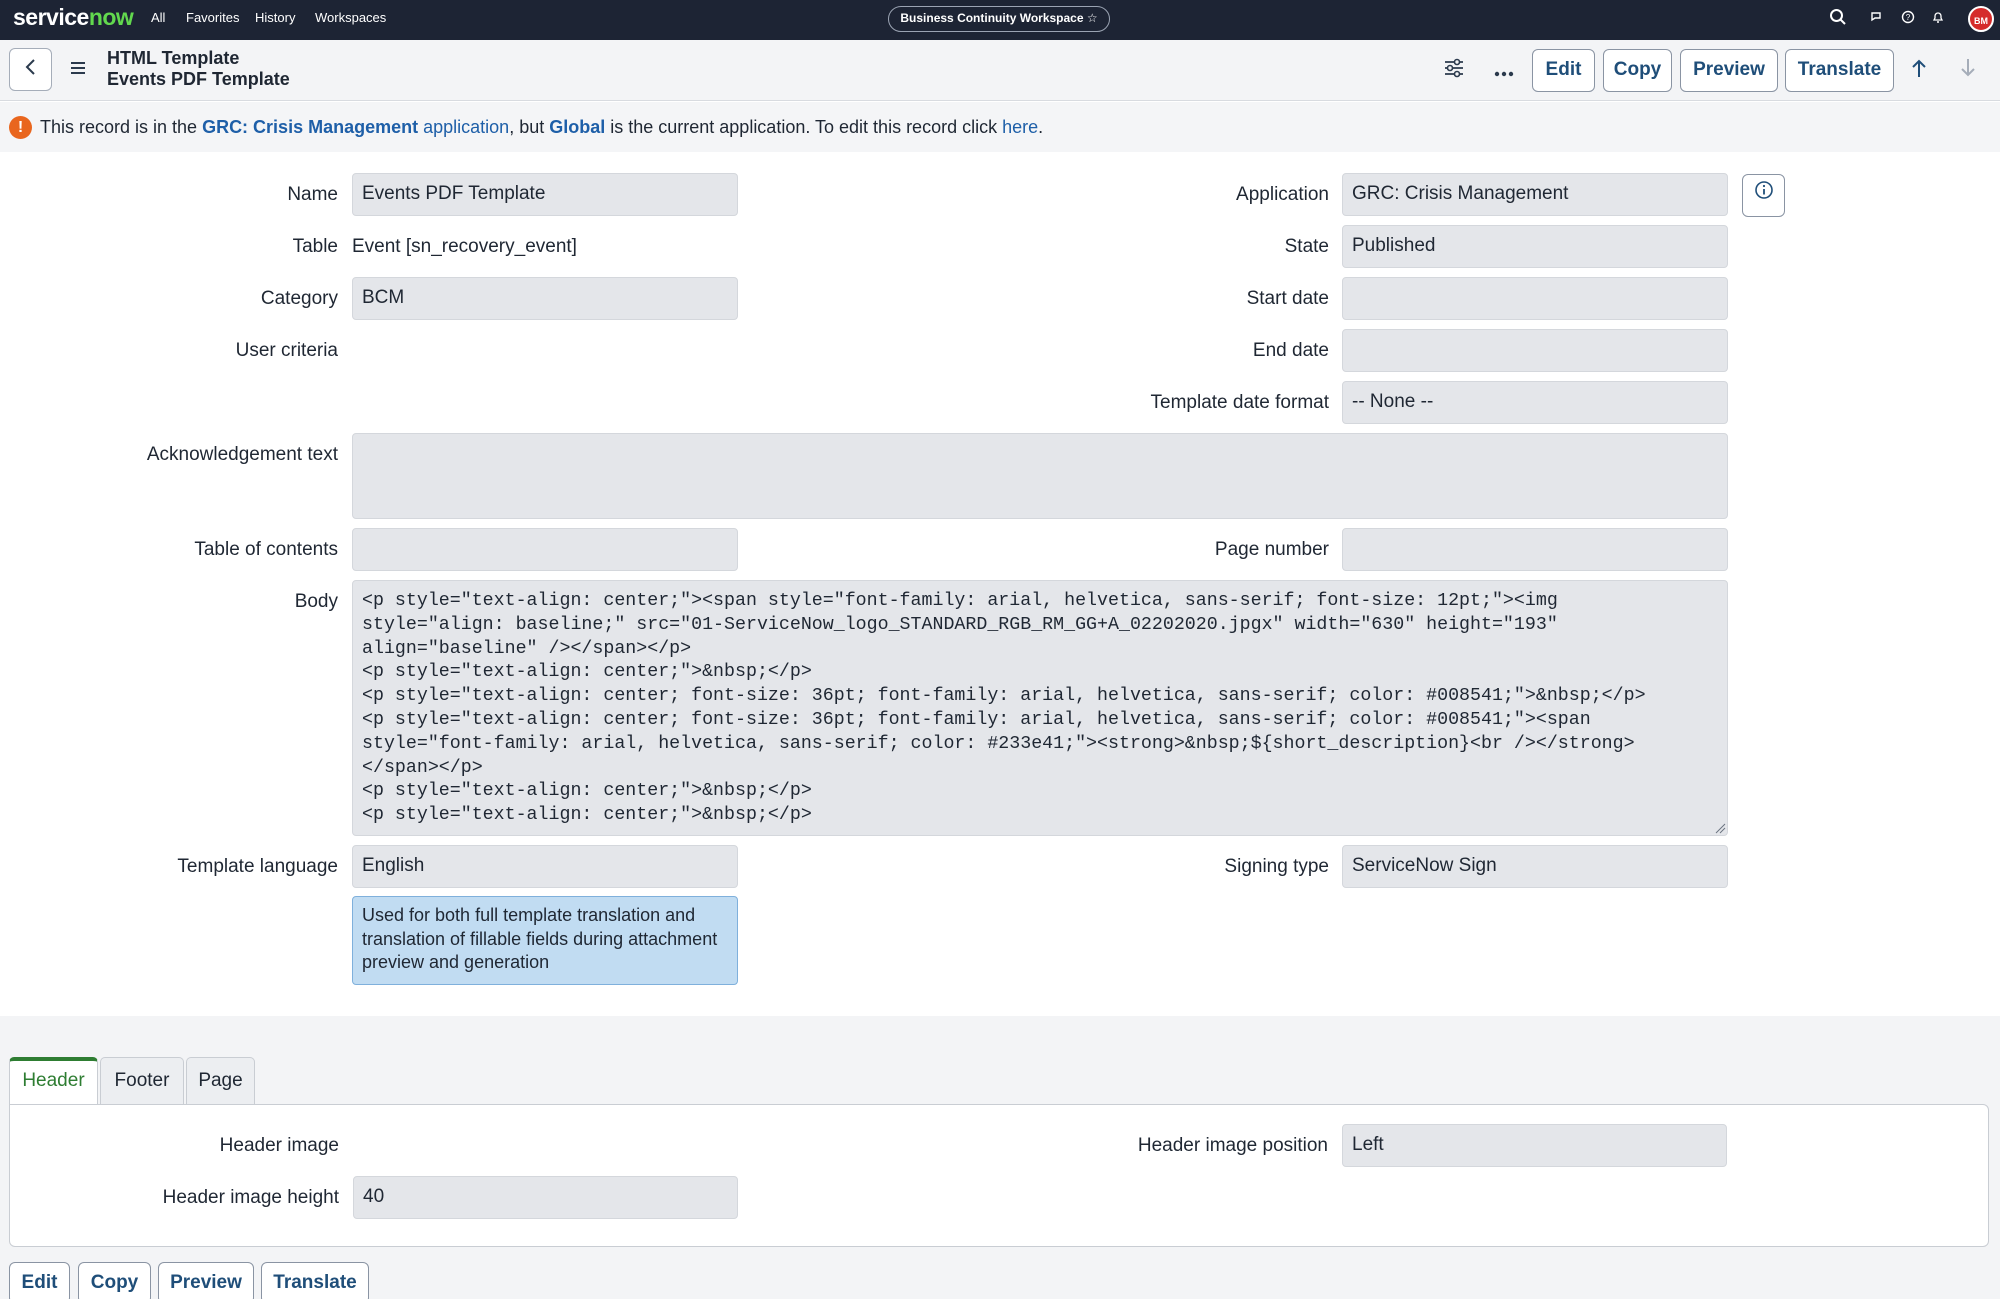  What do you see at coordinates (1877, 19) in the screenshot?
I see `chat-icon` at bounding box center [1877, 19].